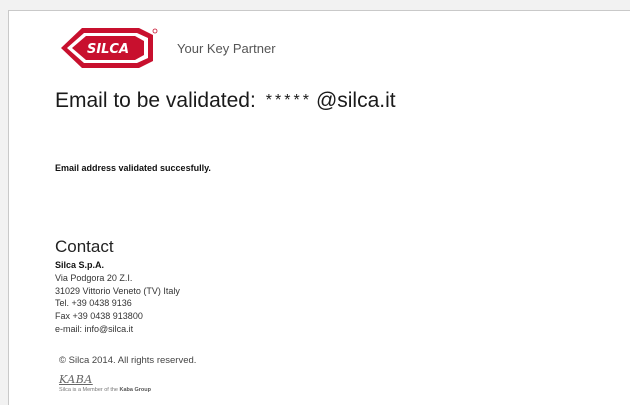 The image size is (630, 405). What do you see at coordinates (133, 168) in the screenshot?
I see `status-message: Email address validated succesfully.` at bounding box center [133, 168].